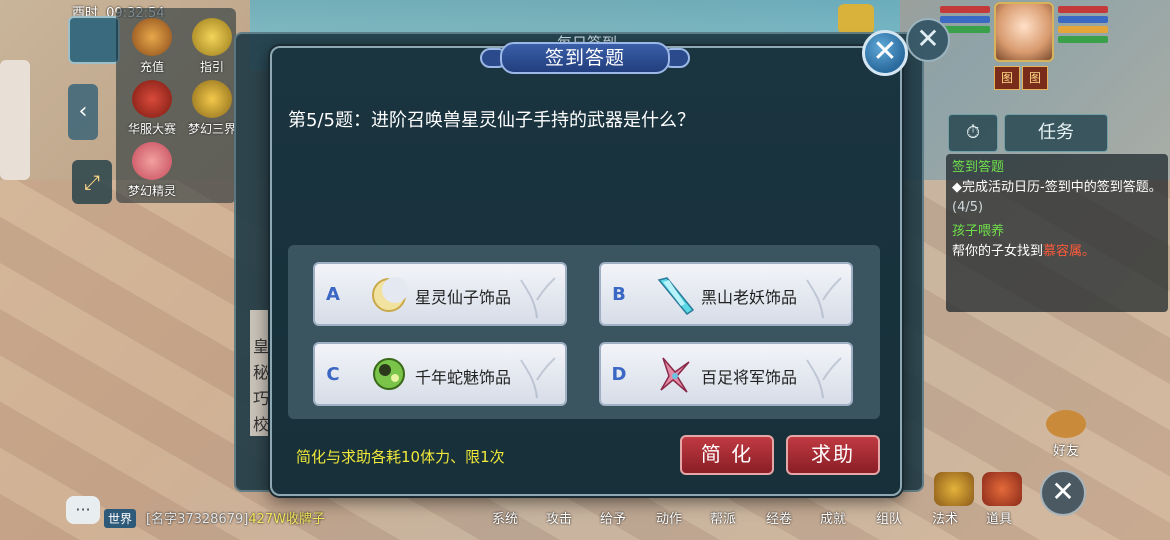 The height and width of the screenshot is (540, 1170). I want to click on crystal-sword-icon, so click(676, 296).